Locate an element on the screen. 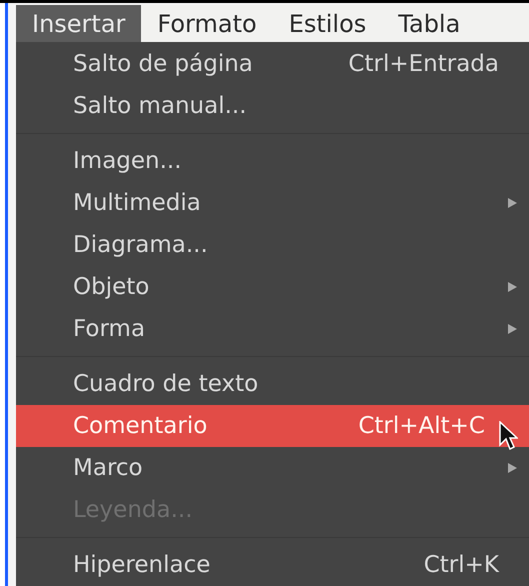 This screenshot has width=529, height=586. menu-item: Hiperenlace Ctrl+K is located at coordinates (272, 565).